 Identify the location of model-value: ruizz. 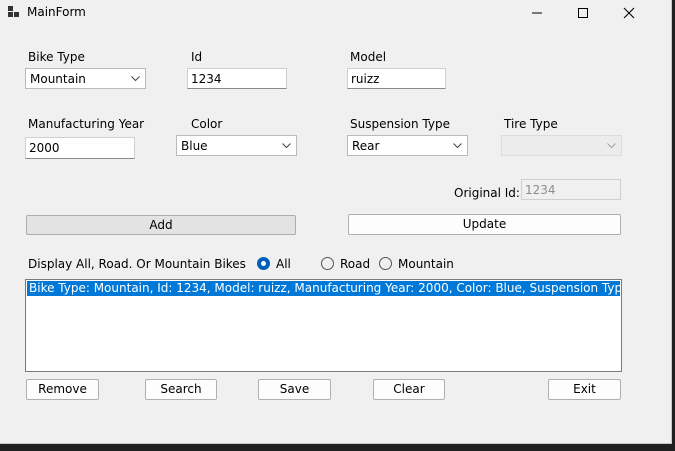
(365, 79).